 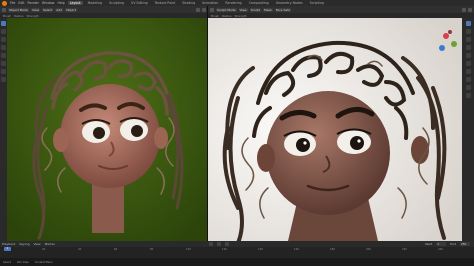 I want to click on end-frame-field: 250, so click(x=465, y=244).